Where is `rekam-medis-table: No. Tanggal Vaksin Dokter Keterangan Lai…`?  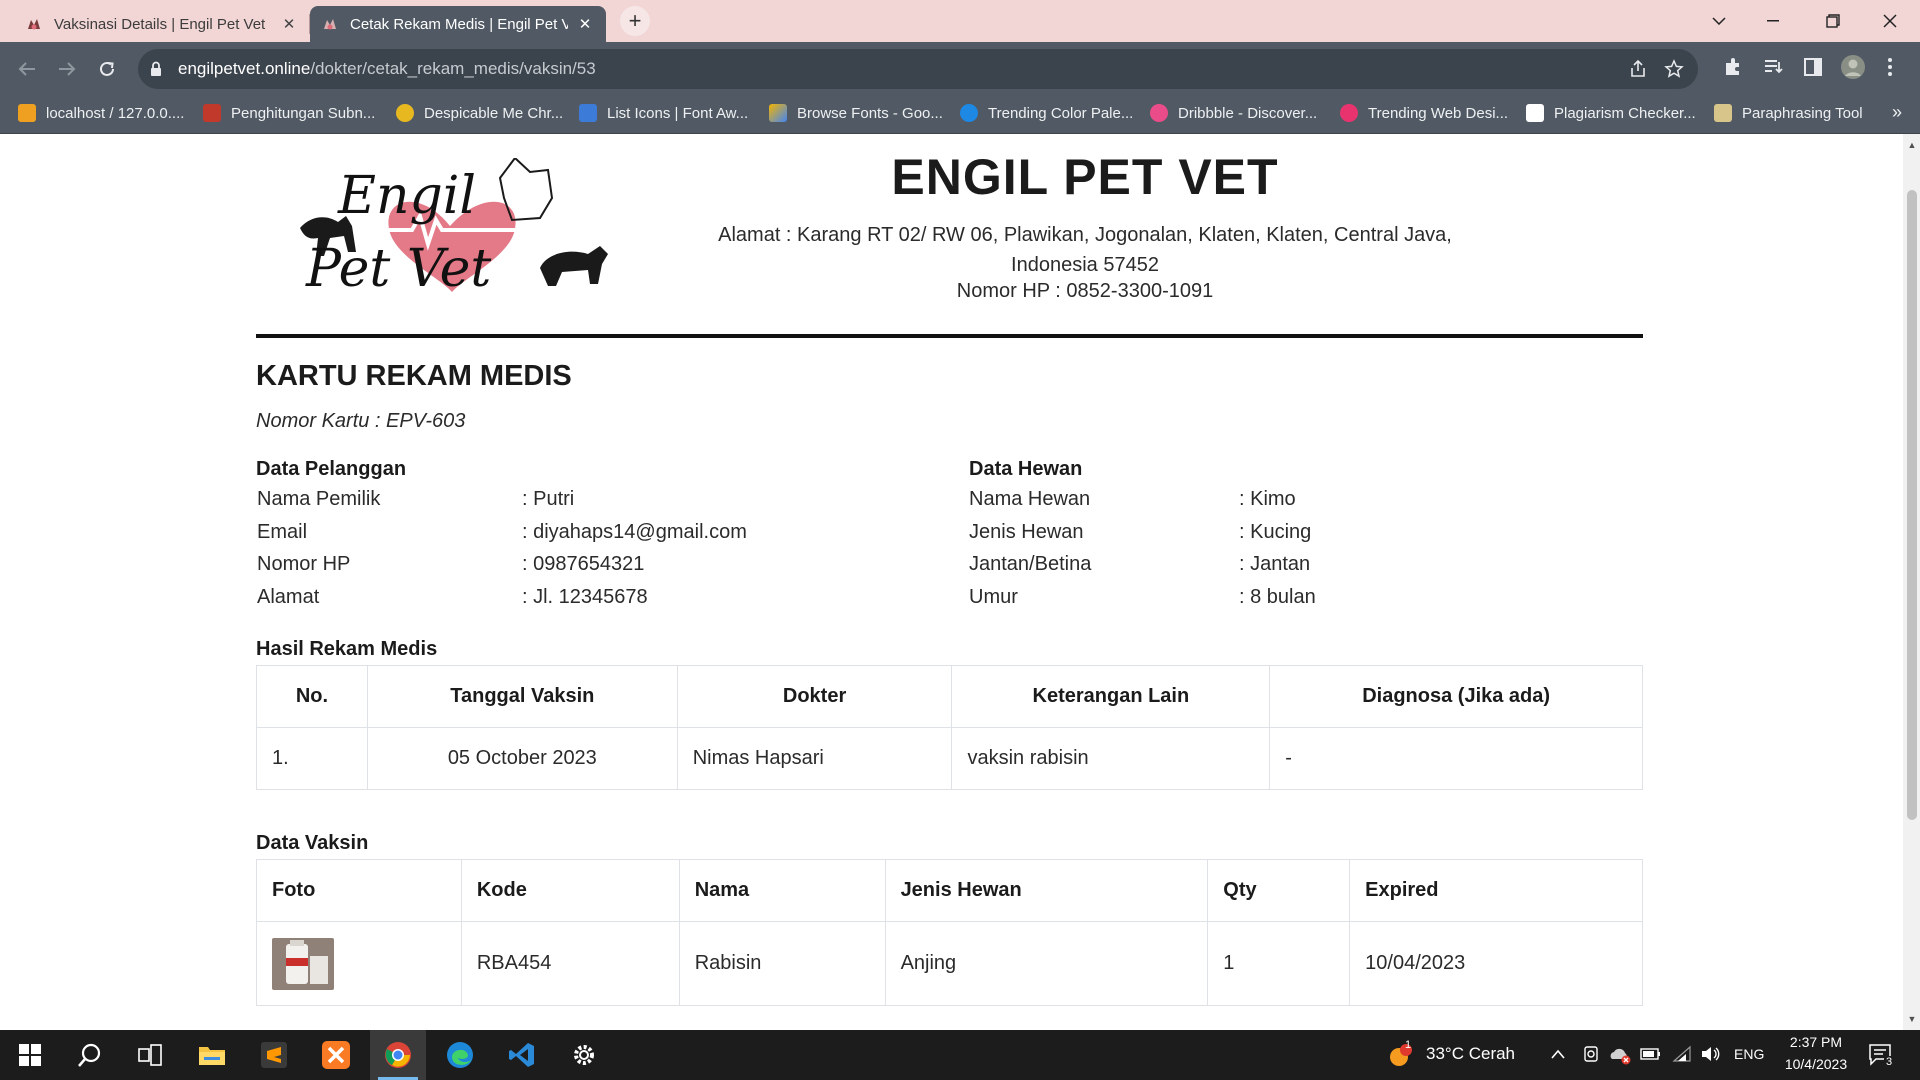
rekam-medis-table: No. Tanggal Vaksin Dokter Keterangan Lai… is located at coordinates (949, 727).